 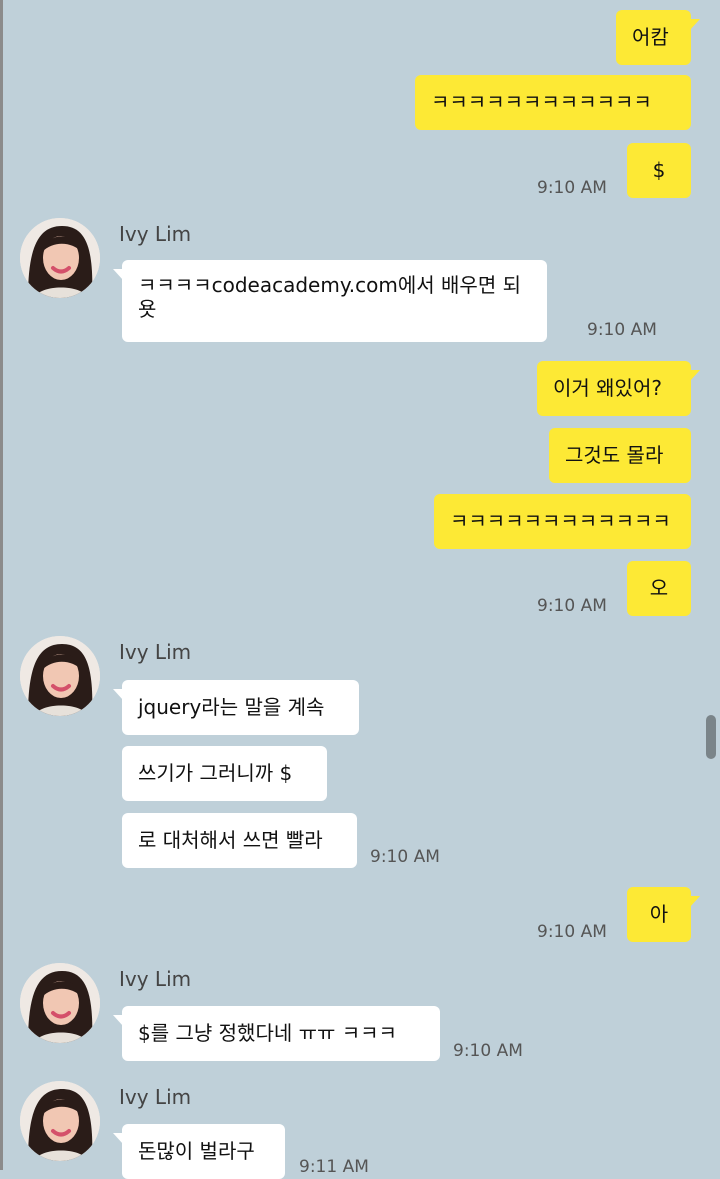 What do you see at coordinates (620, 455) in the screenshot?
I see `message-bubble: 그것도 몰라` at bounding box center [620, 455].